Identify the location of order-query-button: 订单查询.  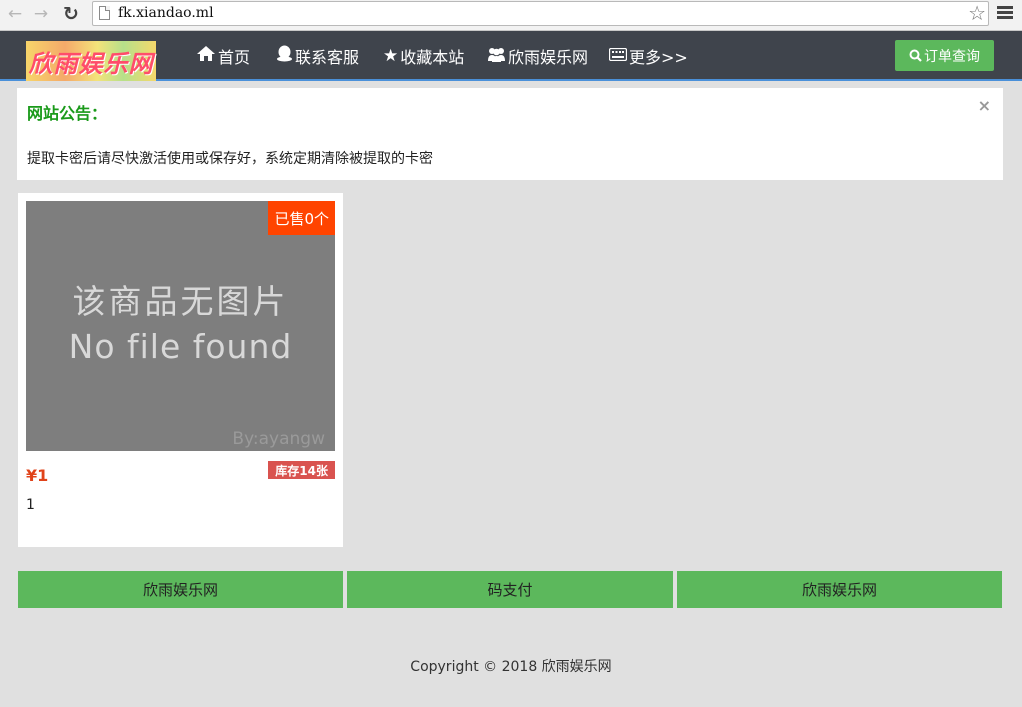
(944, 55).